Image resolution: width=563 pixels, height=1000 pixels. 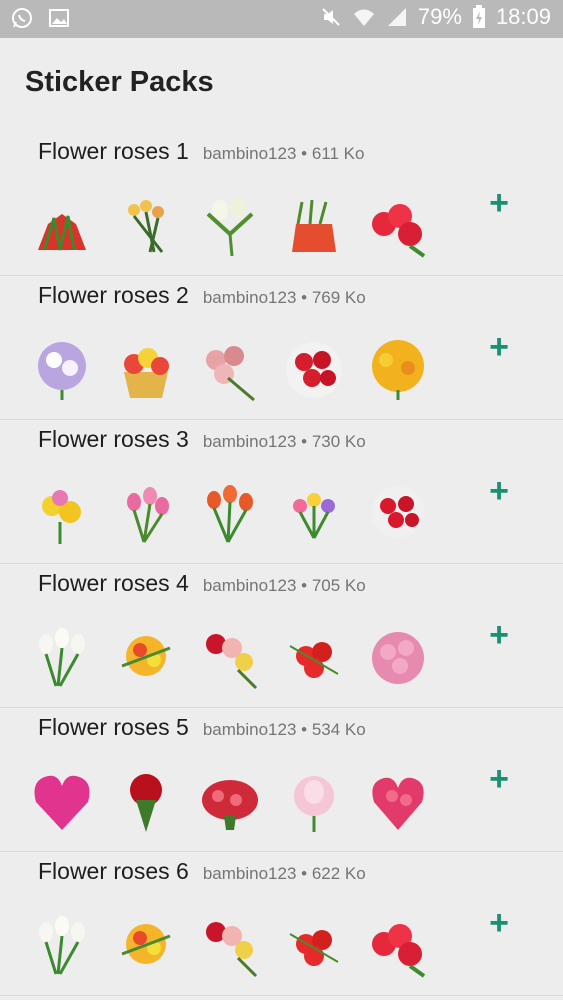 I want to click on pack-meta: bambino123 • 622 Ko, so click(x=284, y=873).